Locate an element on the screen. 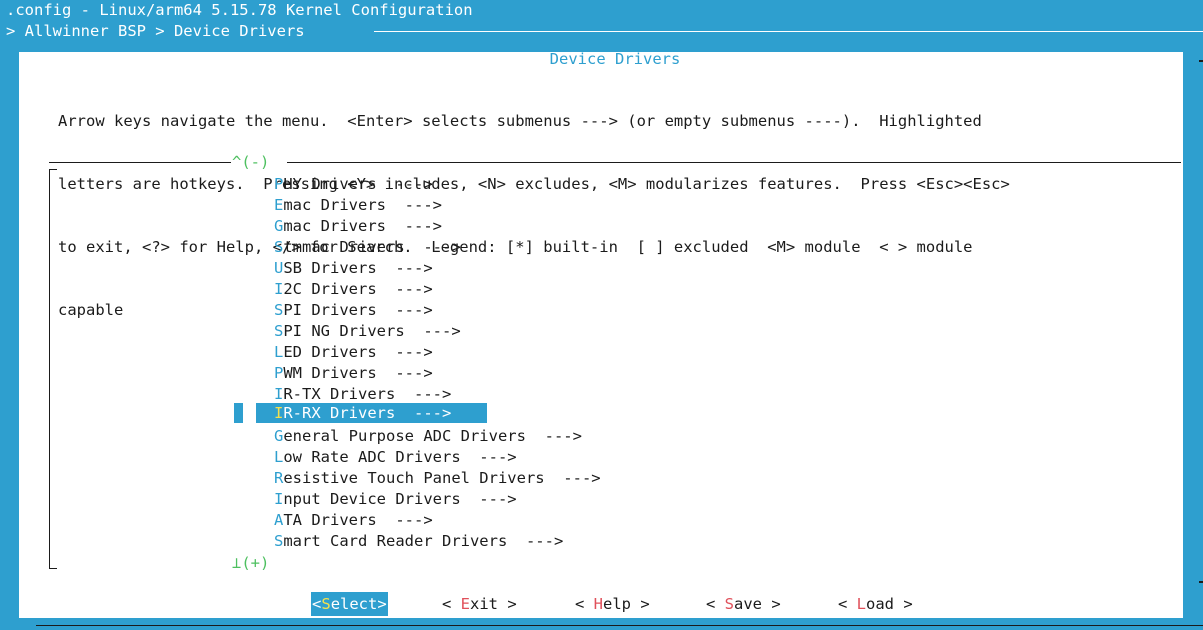 The height and width of the screenshot is (630, 1203). menu-item-stmmac-drivers: Stmmac Drivers ---> is located at coordinates (367, 247).